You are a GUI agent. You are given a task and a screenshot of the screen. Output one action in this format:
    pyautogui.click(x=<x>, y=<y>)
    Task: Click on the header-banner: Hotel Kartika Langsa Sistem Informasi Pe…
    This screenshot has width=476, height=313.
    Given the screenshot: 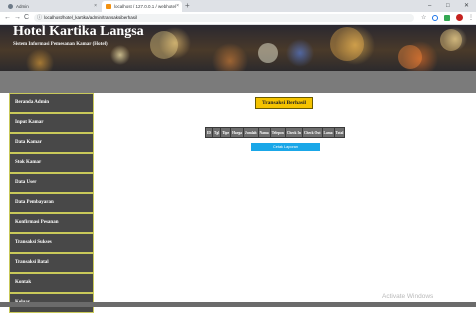 What is the action you would take?
    pyautogui.click(x=238, y=48)
    